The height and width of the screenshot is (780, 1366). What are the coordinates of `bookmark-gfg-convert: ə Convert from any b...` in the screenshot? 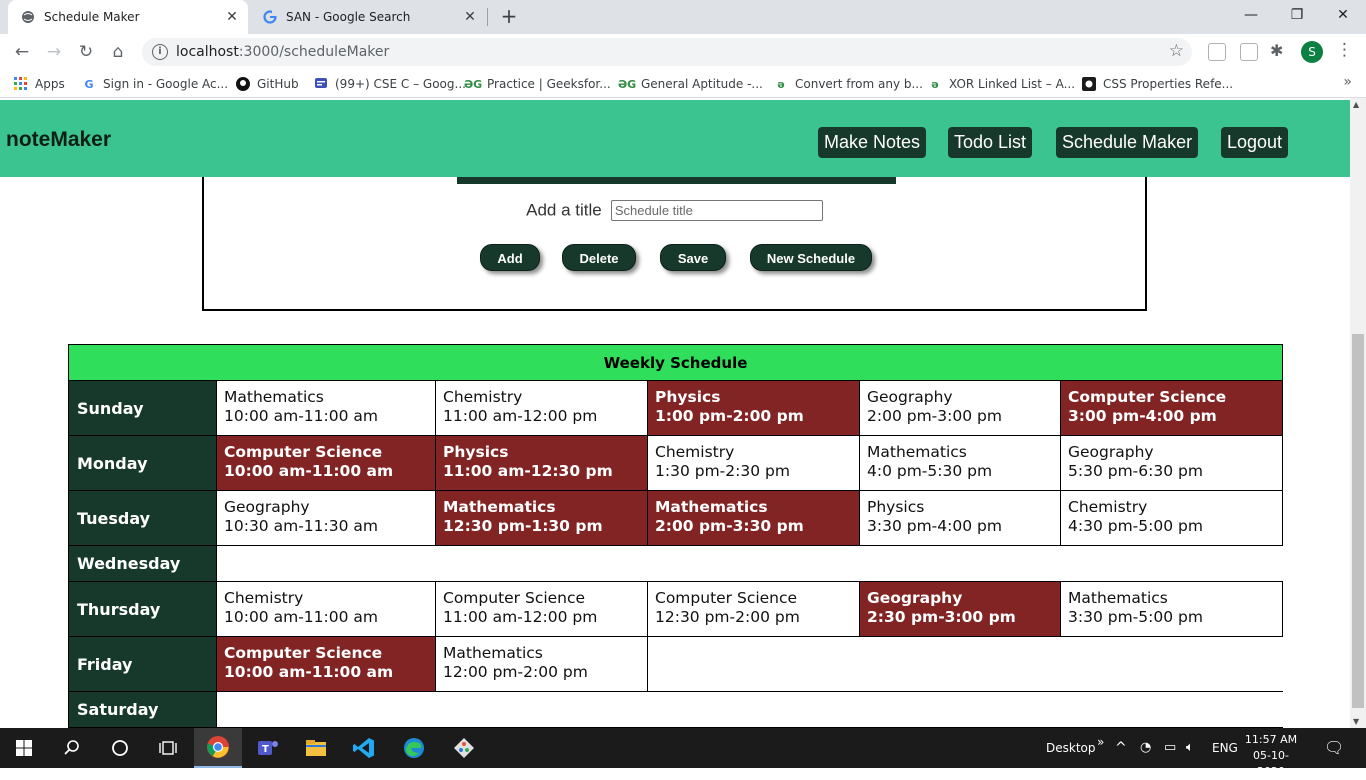 It's located at (848, 84).